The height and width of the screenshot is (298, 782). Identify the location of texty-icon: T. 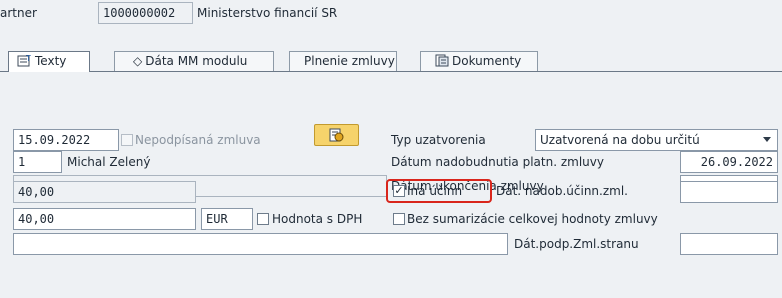
(24, 60).